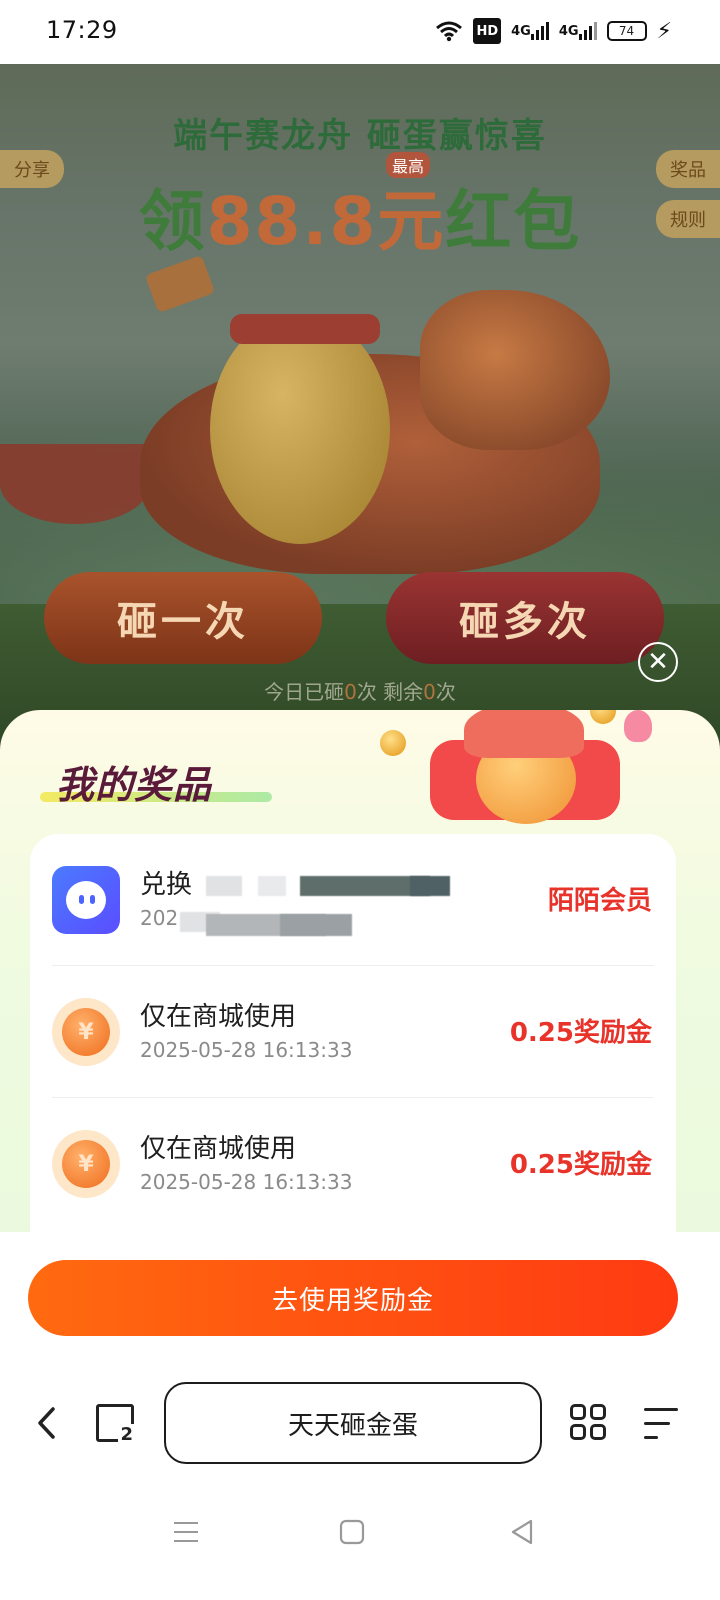 The image size is (720, 1600). What do you see at coordinates (524, 734) in the screenshot?
I see `mascot-hat` at bounding box center [524, 734].